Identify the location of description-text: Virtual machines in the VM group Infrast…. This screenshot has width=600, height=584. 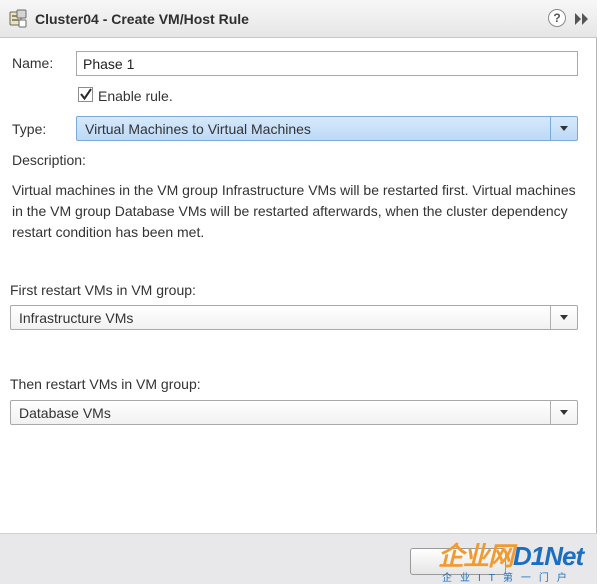
(294, 211).